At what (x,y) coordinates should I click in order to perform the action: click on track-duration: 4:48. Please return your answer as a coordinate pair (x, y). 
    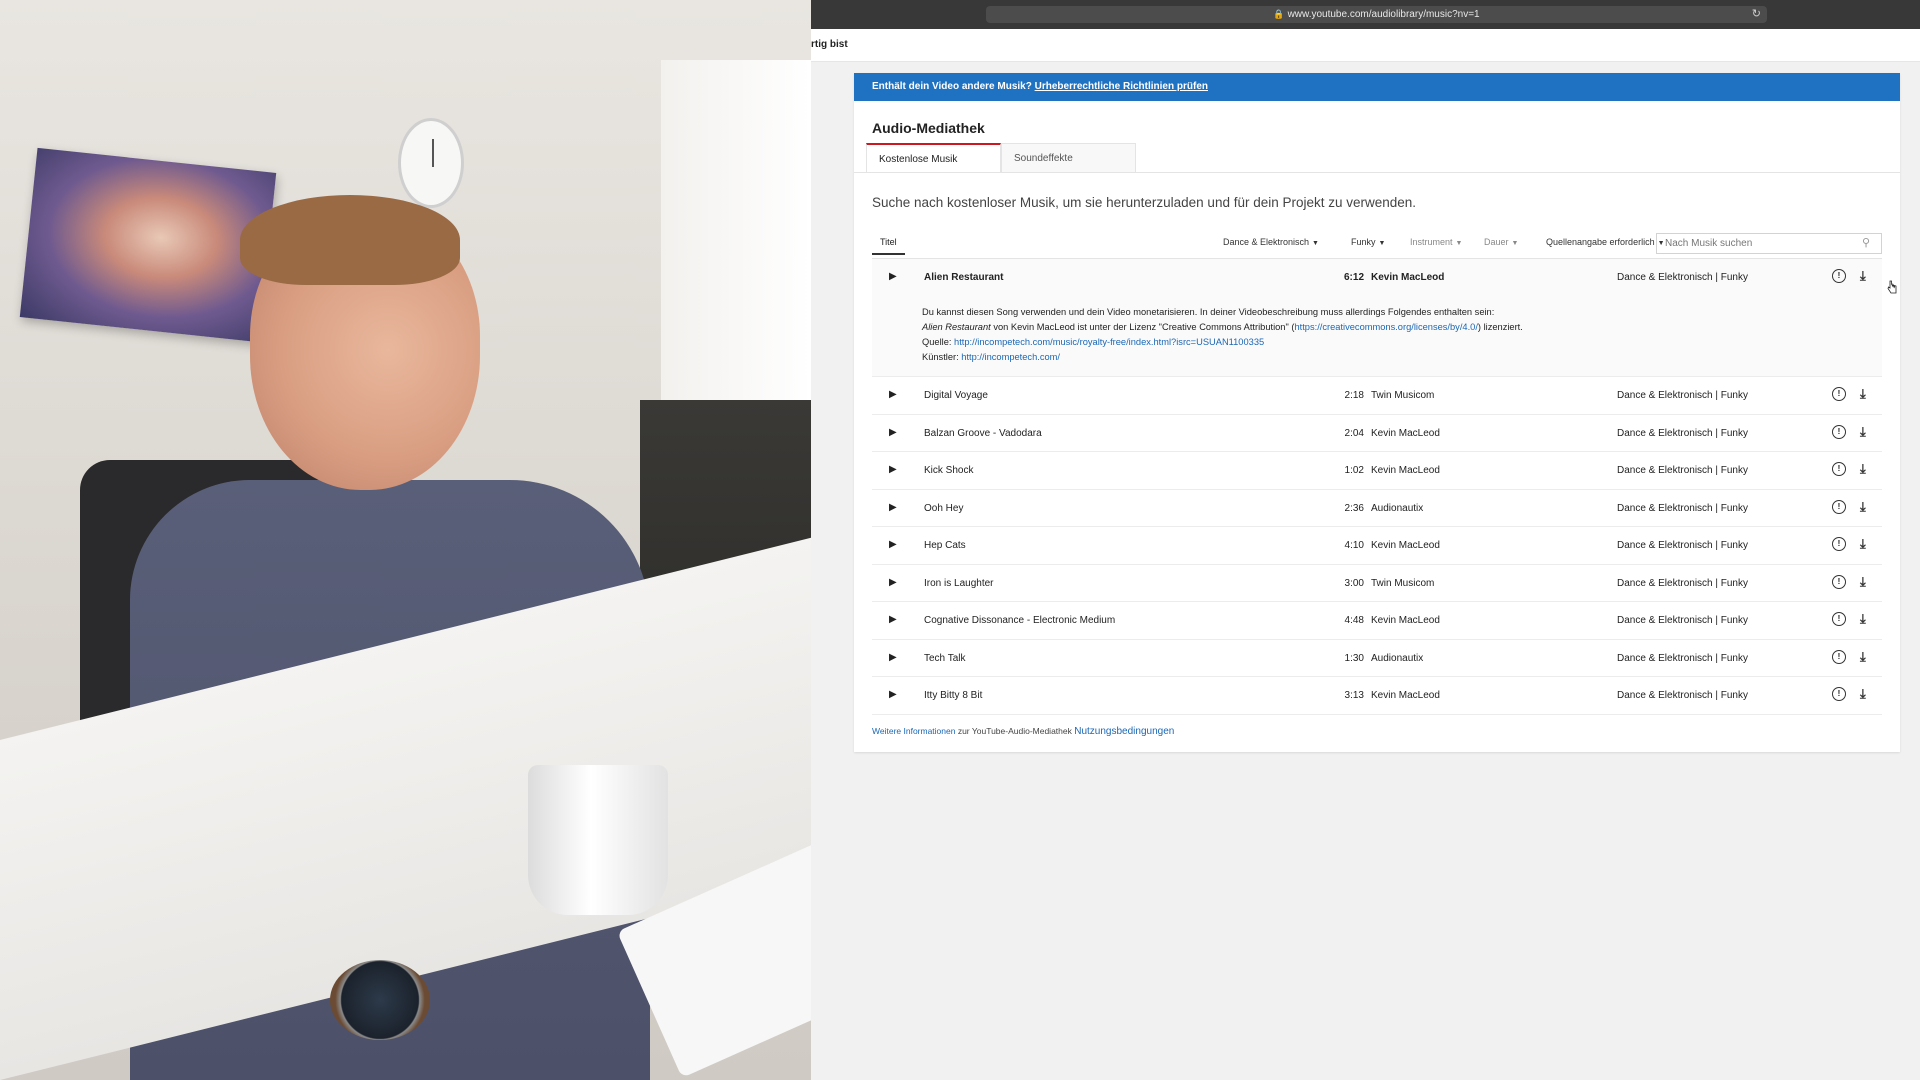
    Looking at the image, I should click on (1354, 620).